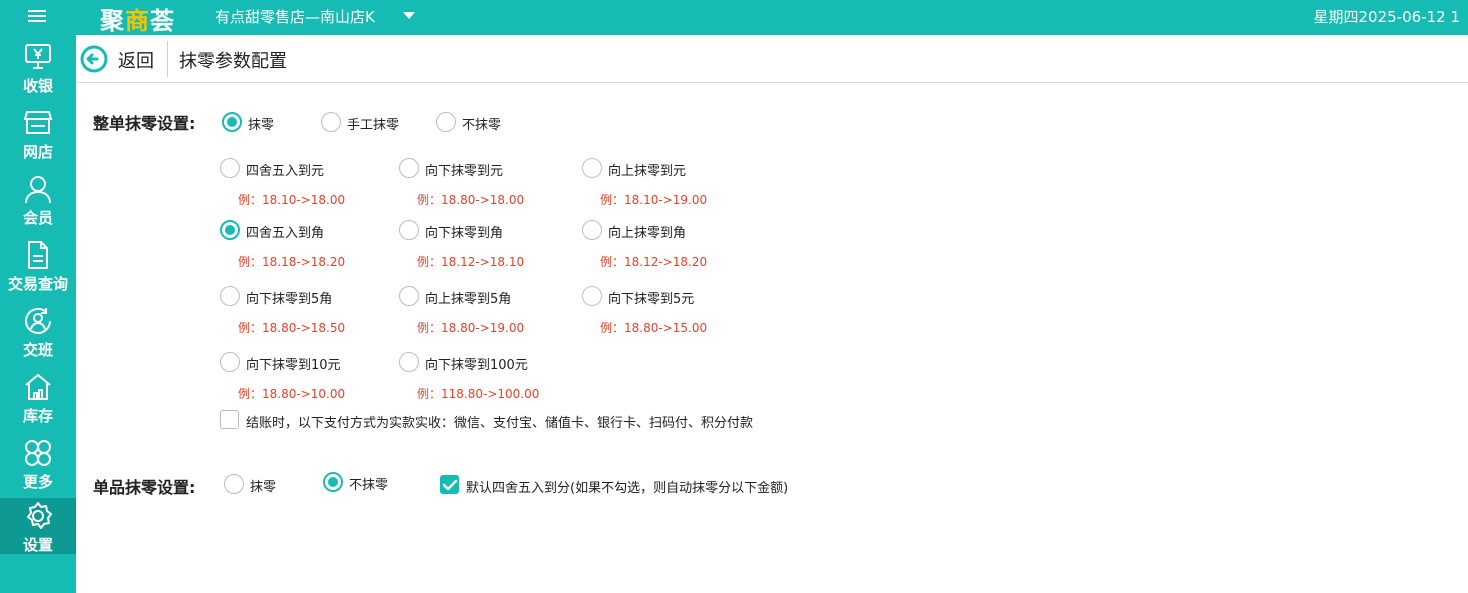 Image resolution: width=1468 pixels, height=593 pixels. I want to click on method-example: 例：18.18->18.20, so click(292, 262).